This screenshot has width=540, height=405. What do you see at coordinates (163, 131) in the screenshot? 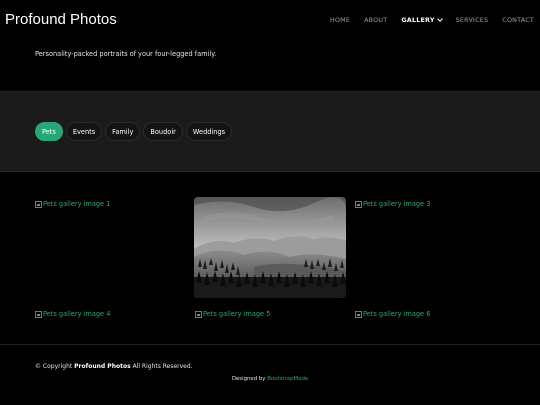
I see `filter-boudoir: Boudoir` at bounding box center [163, 131].